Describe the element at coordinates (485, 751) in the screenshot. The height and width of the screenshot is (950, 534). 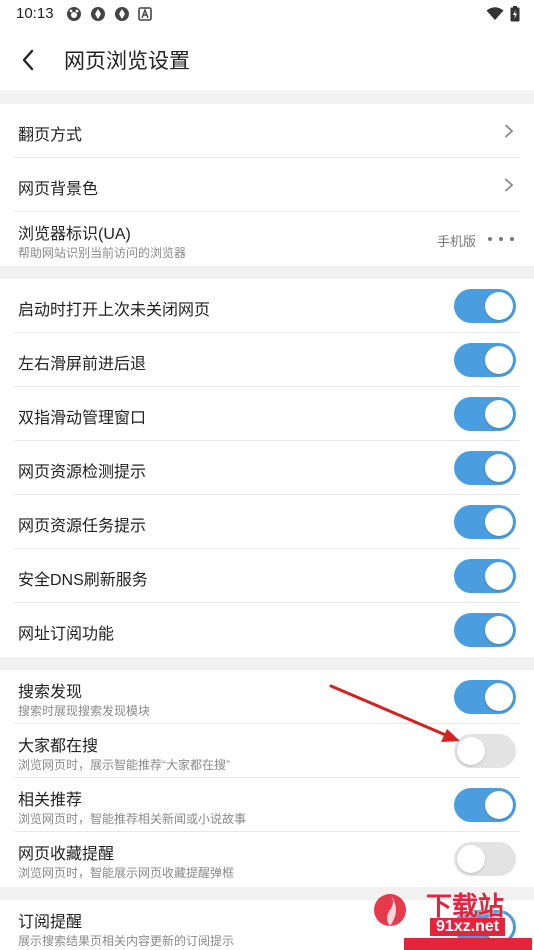
I see `trending-searches-toggle` at that location.